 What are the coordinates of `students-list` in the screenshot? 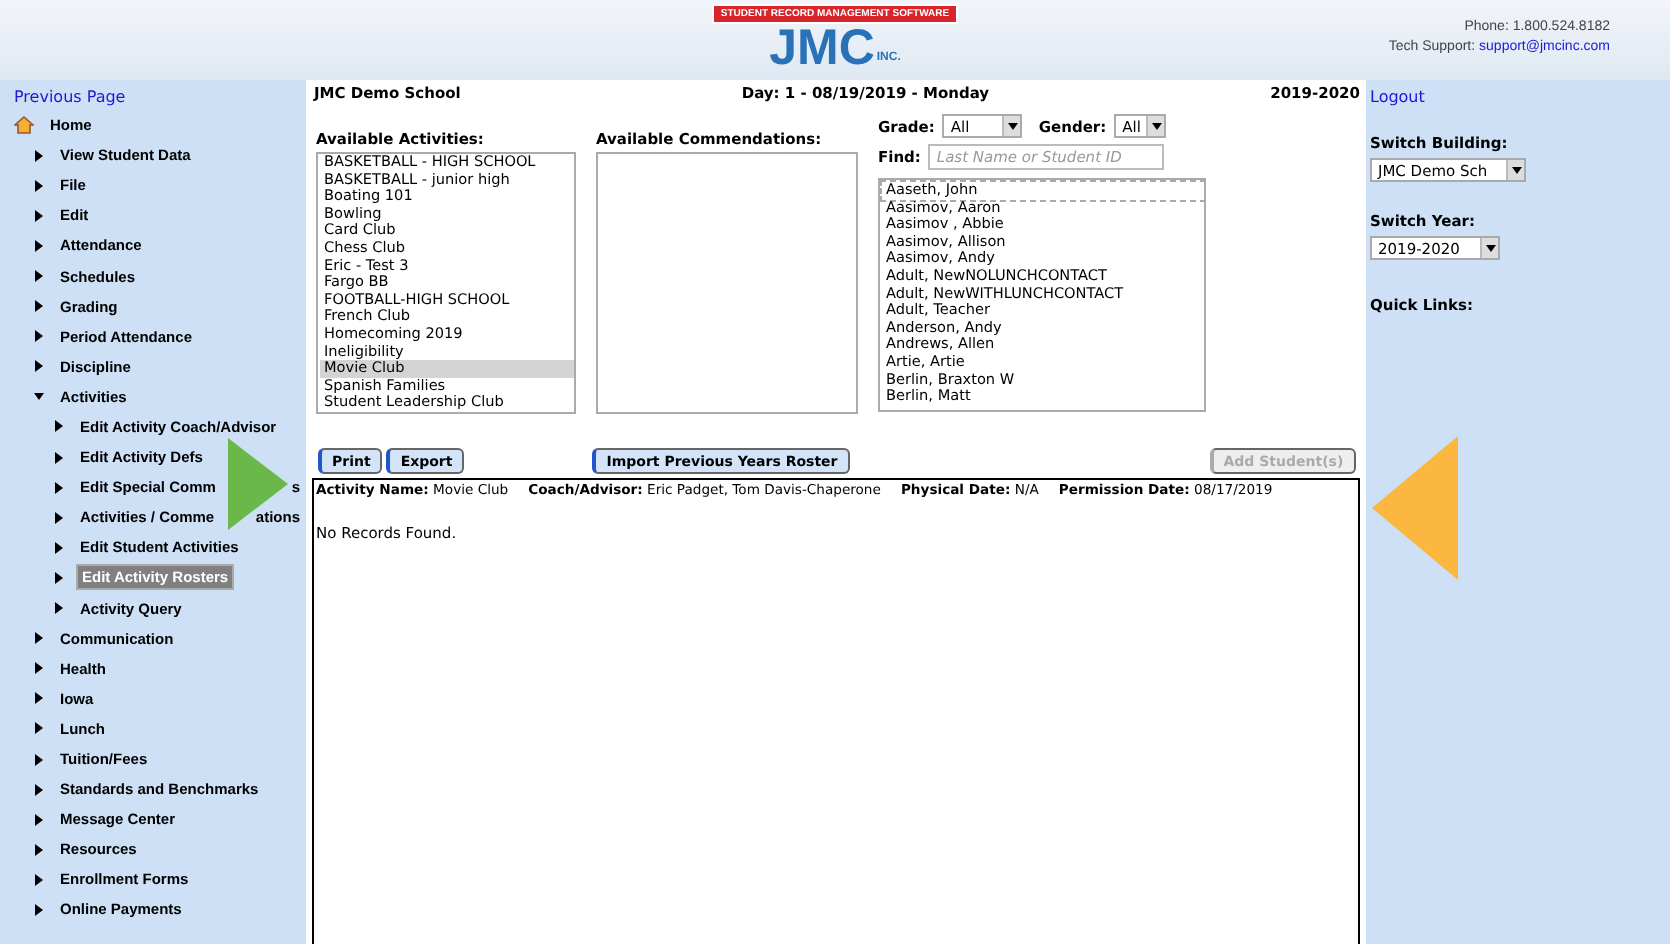 It's located at (1042, 295).